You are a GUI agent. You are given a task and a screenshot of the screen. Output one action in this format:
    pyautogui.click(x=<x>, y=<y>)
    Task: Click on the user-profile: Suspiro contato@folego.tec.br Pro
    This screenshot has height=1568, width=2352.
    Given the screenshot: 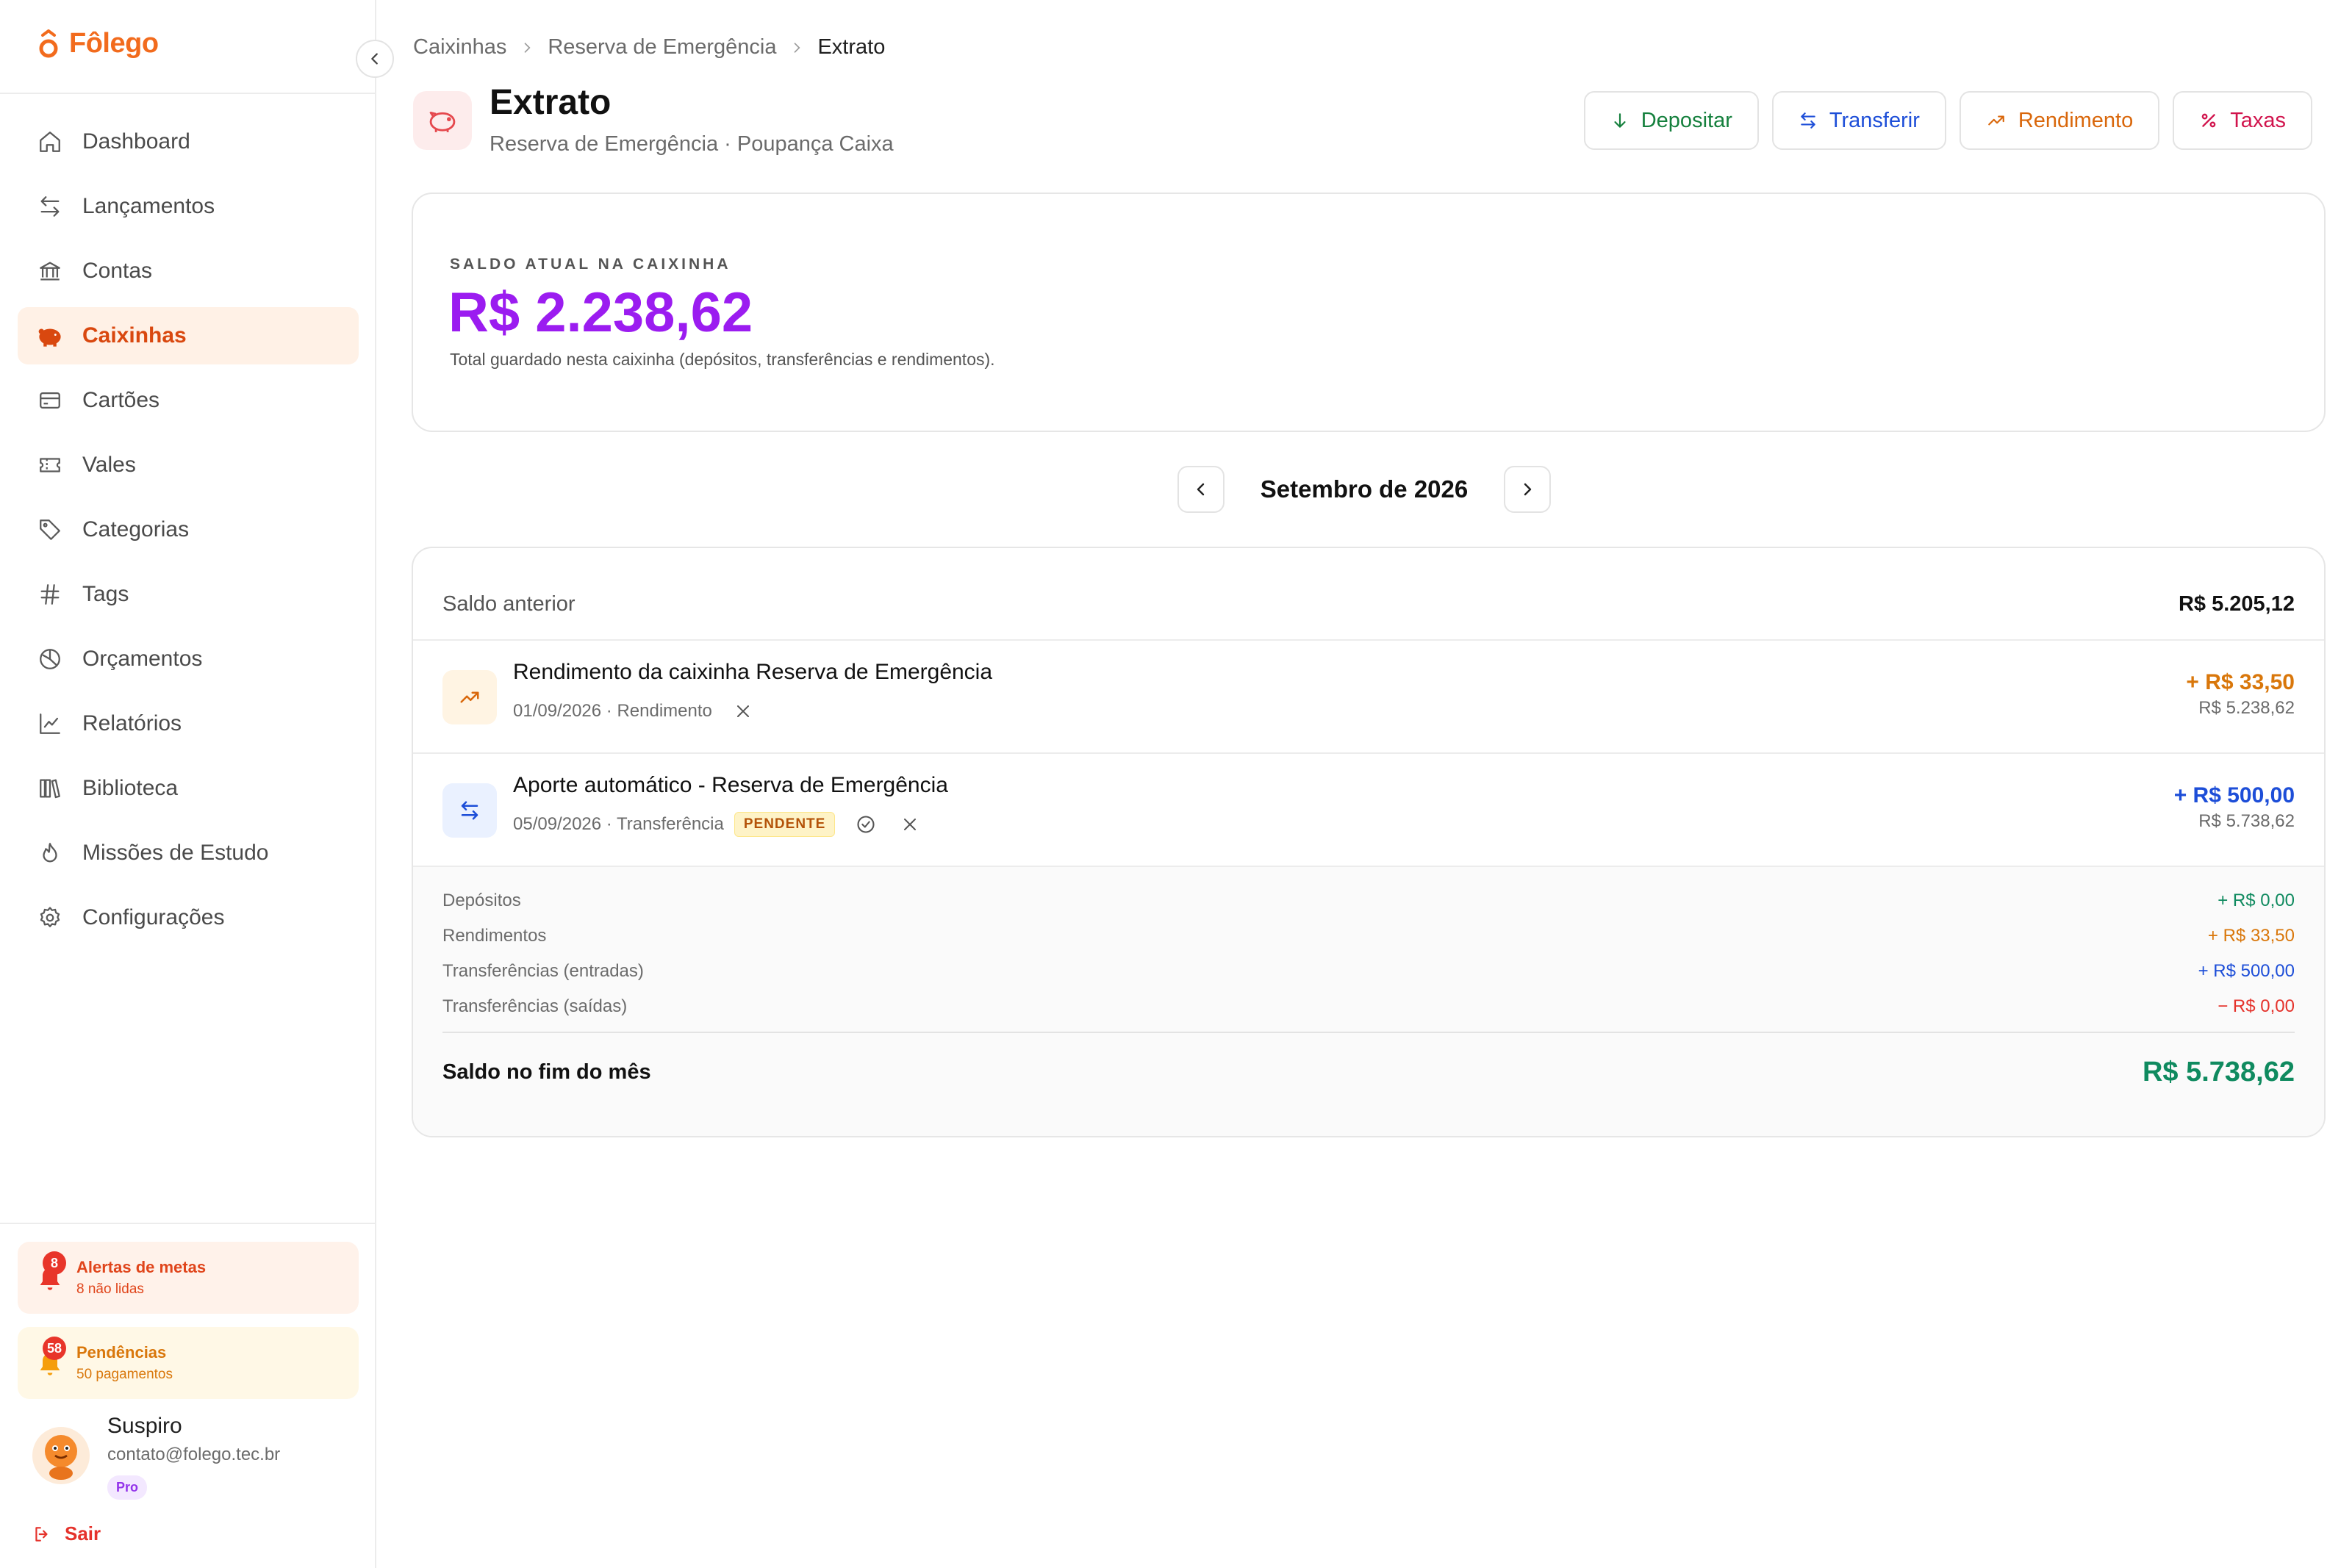 What is the action you would take?
    pyautogui.click(x=156, y=1457)
    